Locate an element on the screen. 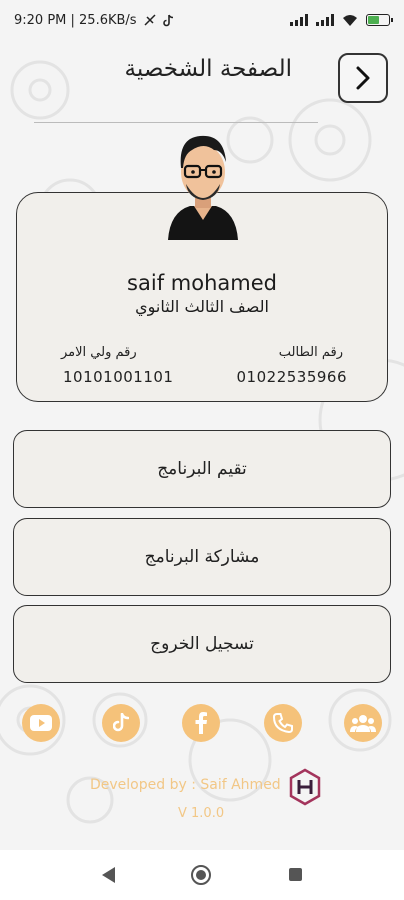  battery-fill is located at coordinates (373, 20).